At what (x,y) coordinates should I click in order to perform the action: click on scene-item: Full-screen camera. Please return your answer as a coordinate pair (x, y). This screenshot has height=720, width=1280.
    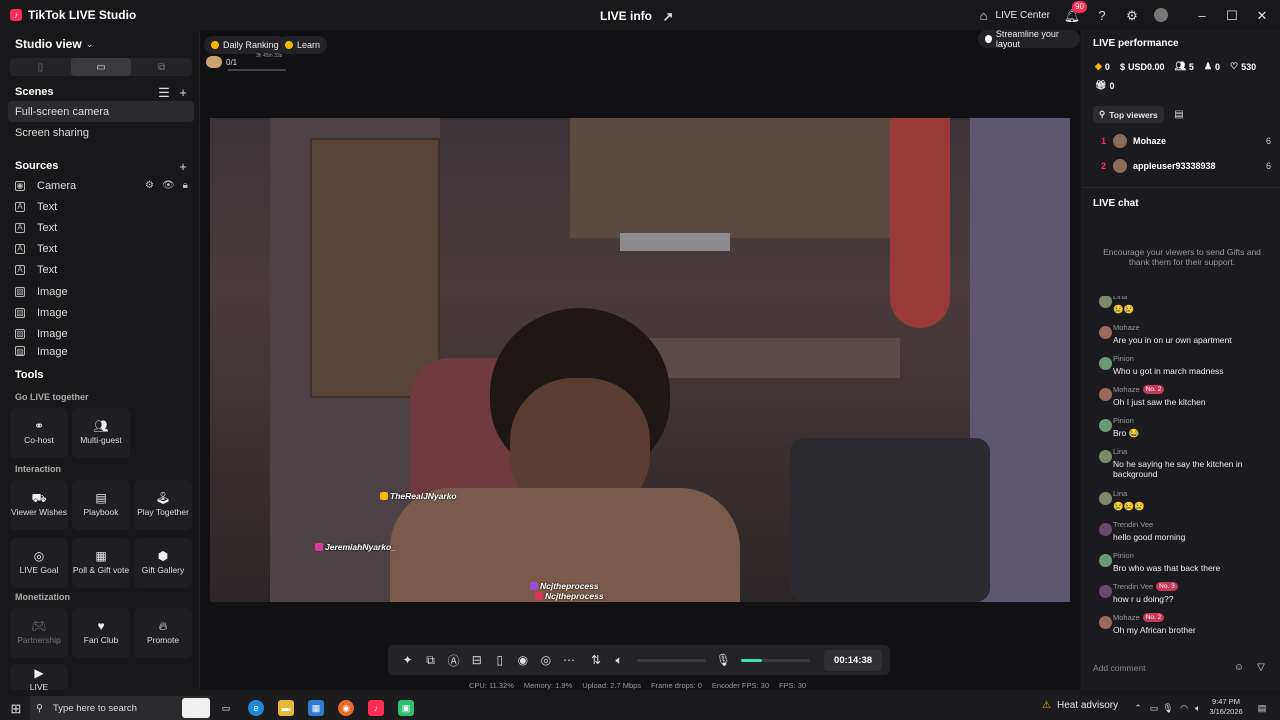
    Looking at the image, I should click on (101, 111).